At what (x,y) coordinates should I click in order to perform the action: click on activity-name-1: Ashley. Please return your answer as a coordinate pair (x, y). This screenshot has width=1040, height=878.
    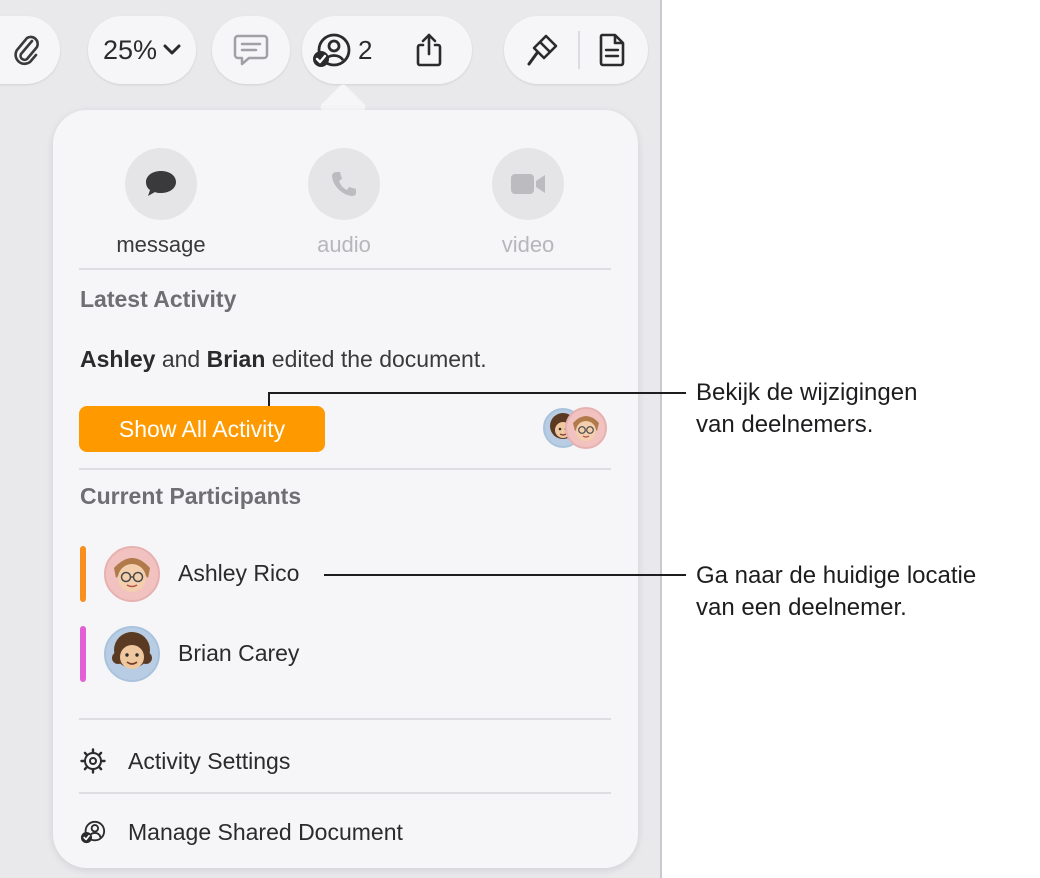
    Looking at the image, I should click on (118, 359).